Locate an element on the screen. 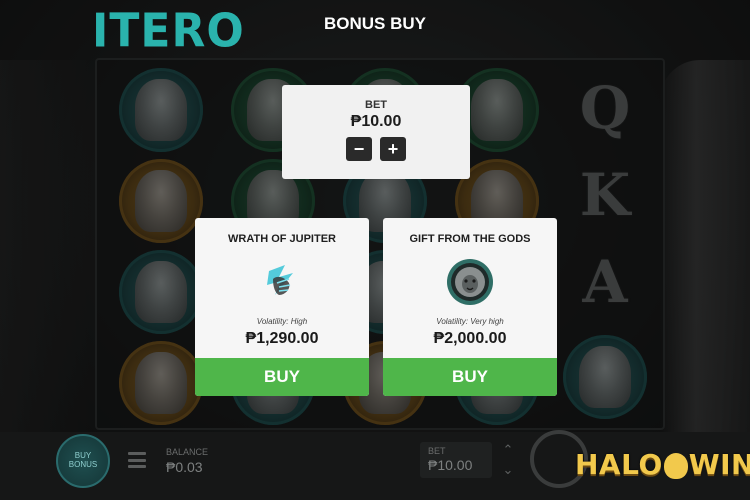 This screenshot has height=500, width=750. bet-display-value: ₱10.00 is located at coordinates (450, 465).